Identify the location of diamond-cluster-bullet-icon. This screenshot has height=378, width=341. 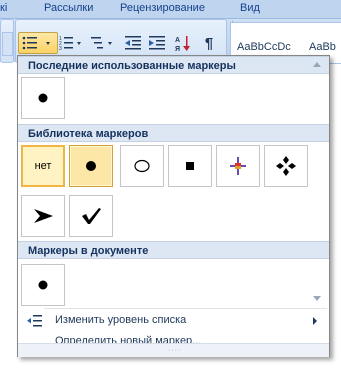
(286, 166).